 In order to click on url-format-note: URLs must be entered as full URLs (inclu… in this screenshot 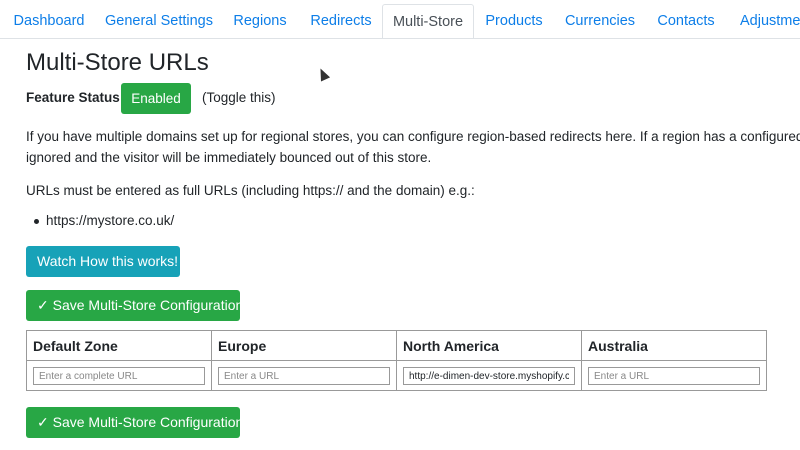, I will do `click(250, 190)`.